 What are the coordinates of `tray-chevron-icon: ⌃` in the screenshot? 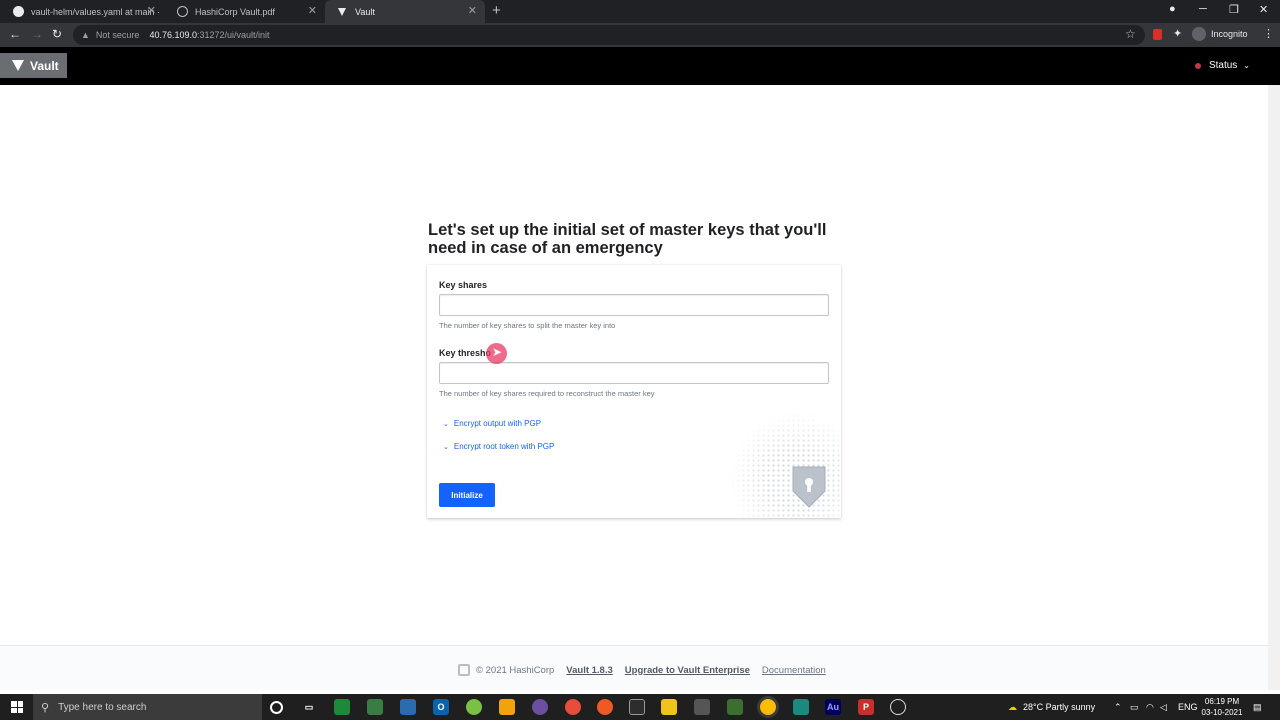 It's located at (1118, 707).